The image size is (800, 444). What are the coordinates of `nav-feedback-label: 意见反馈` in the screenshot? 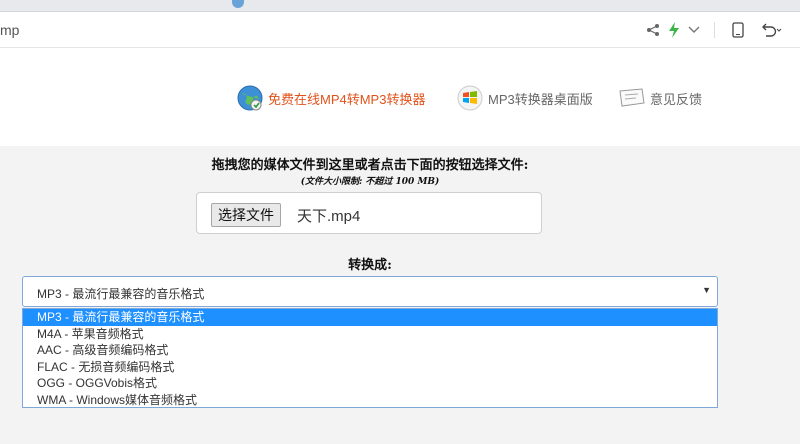 It's located at (676, 99).